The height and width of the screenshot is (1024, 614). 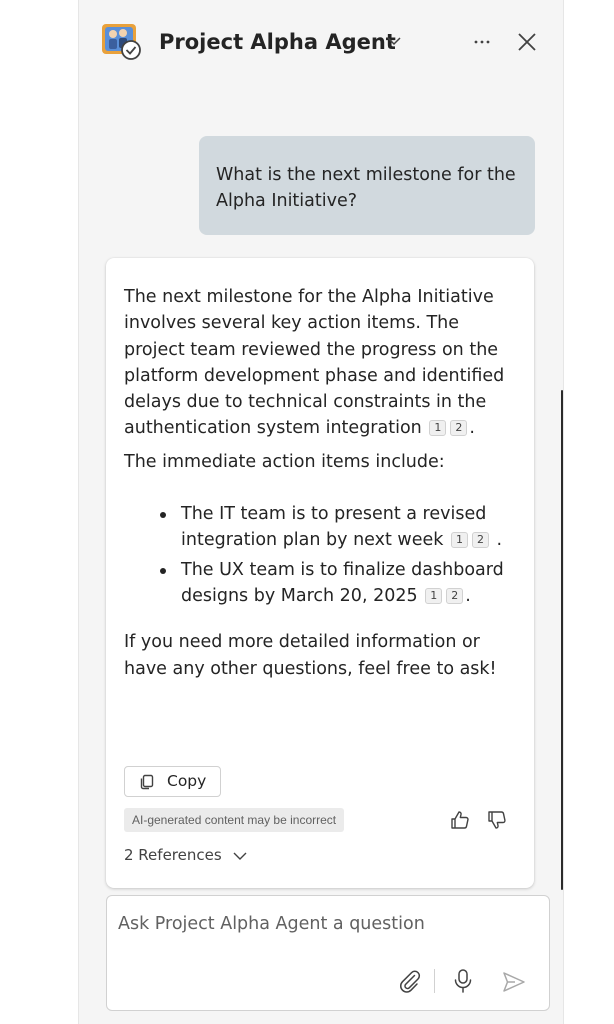 What do you see at coordinates (328, 924) in the screenshot?
I see `message-input` at bounding box center [328, 924].